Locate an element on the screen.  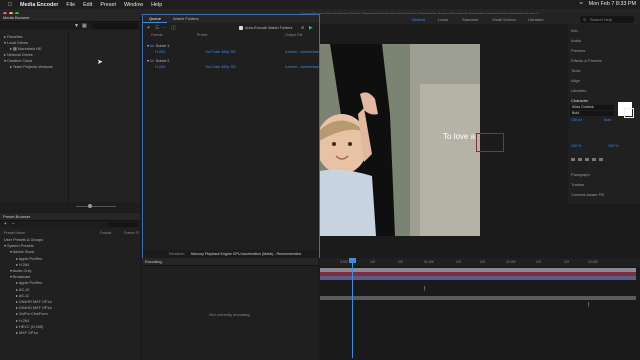
menu-window: Window is located at coordinates (133, 5).